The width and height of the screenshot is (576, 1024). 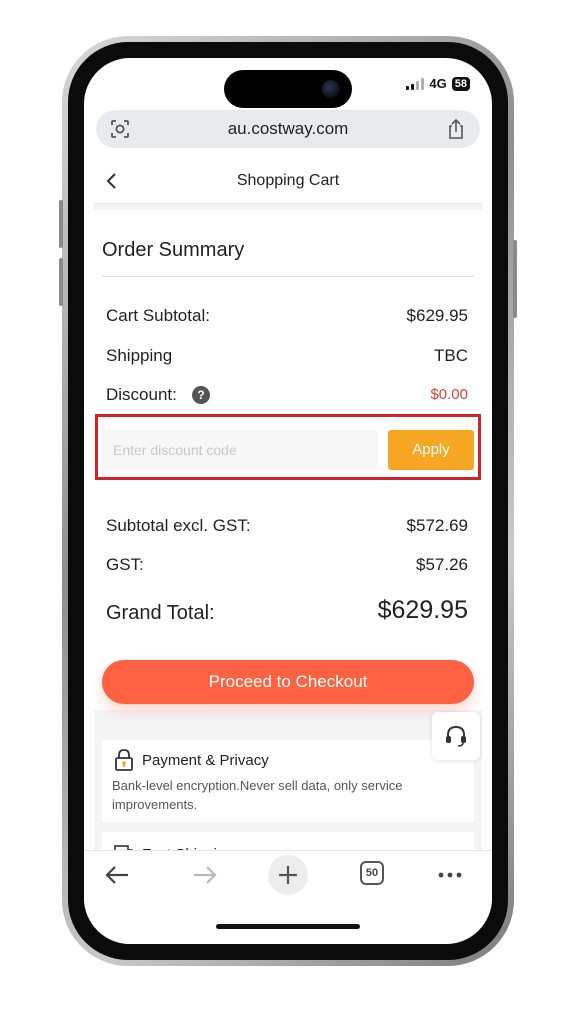 I want to click on apply-button: Apply, so click(x=431, y=450).